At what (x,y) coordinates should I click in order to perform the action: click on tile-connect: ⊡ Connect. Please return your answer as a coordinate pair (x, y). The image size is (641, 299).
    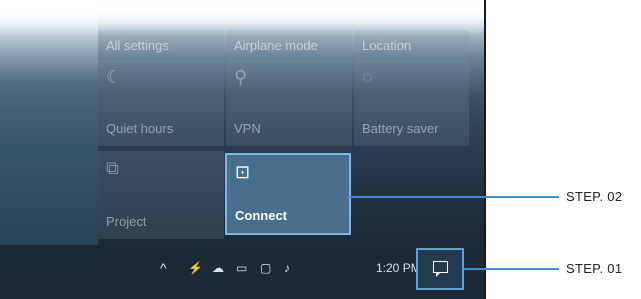
    Looking at the image, I should click on (288, 194).